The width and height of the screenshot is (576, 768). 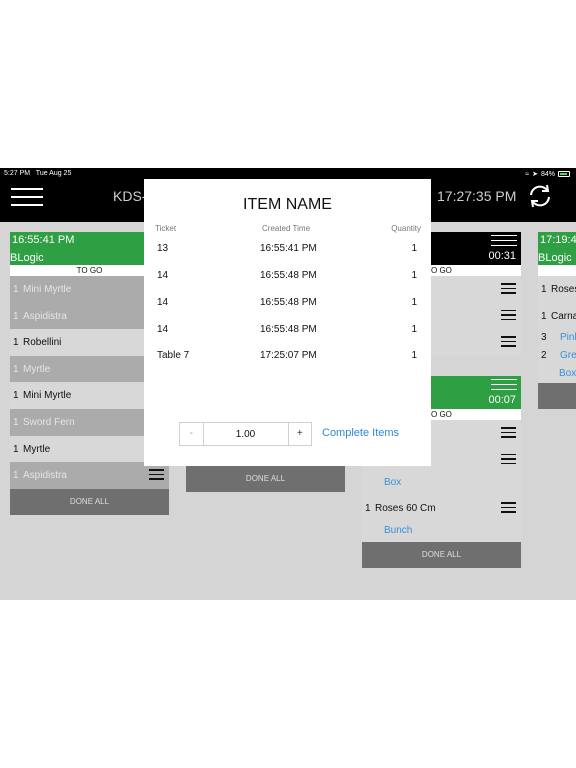 What do you see at coordinates (406, 228) in the screenshot?
I see `col-header-quantity: Quantity` at bounding box center [406, 228].